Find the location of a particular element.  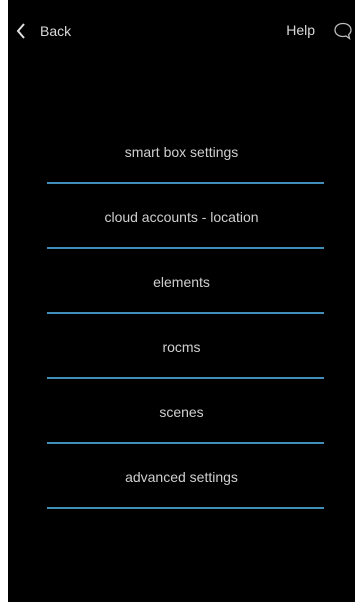

menu-item-label: elements is located at coordinates (181, 282).